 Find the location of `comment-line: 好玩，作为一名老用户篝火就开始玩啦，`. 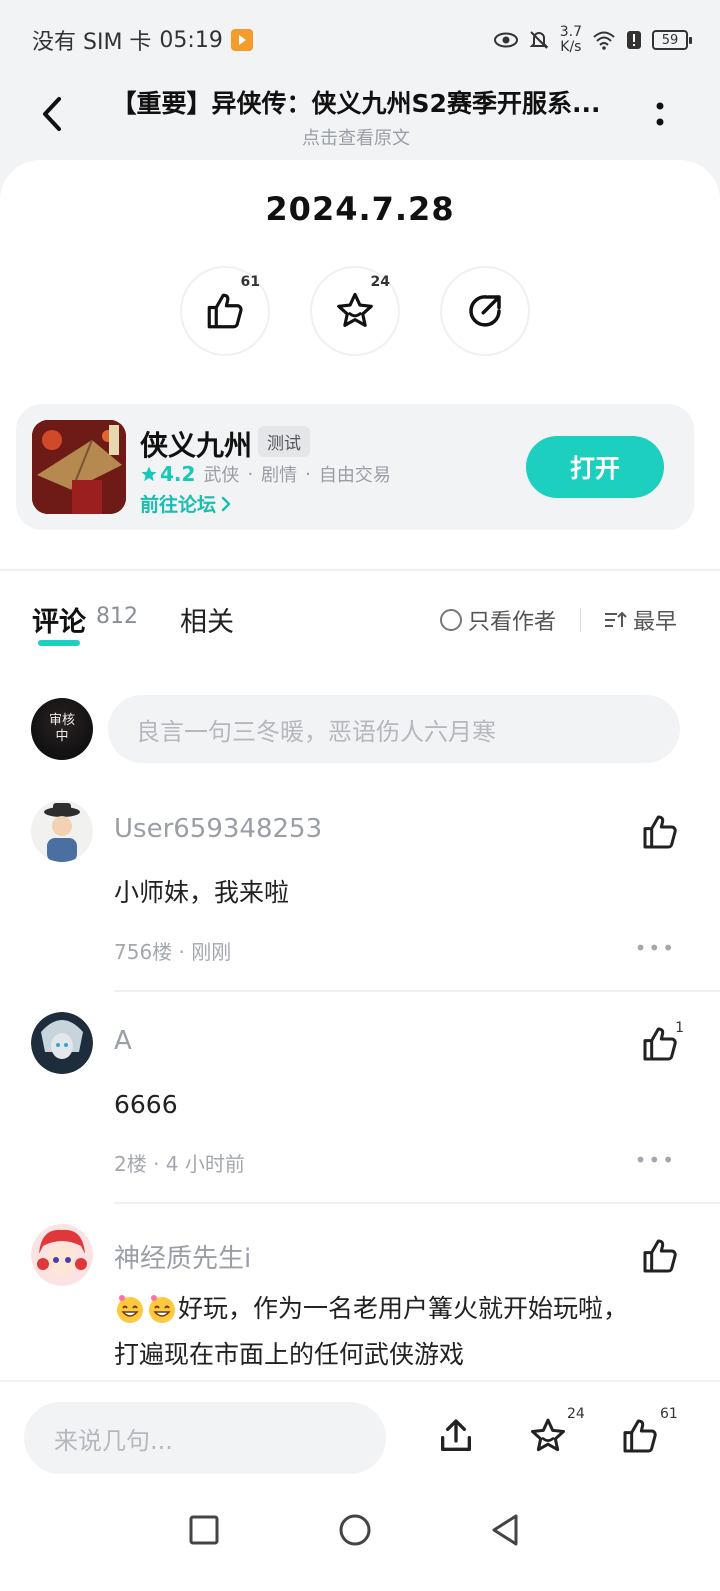

comment-line: 好玩，作为一名老用户篝火就开始玩啦， is located at coordinates (394, 1309).